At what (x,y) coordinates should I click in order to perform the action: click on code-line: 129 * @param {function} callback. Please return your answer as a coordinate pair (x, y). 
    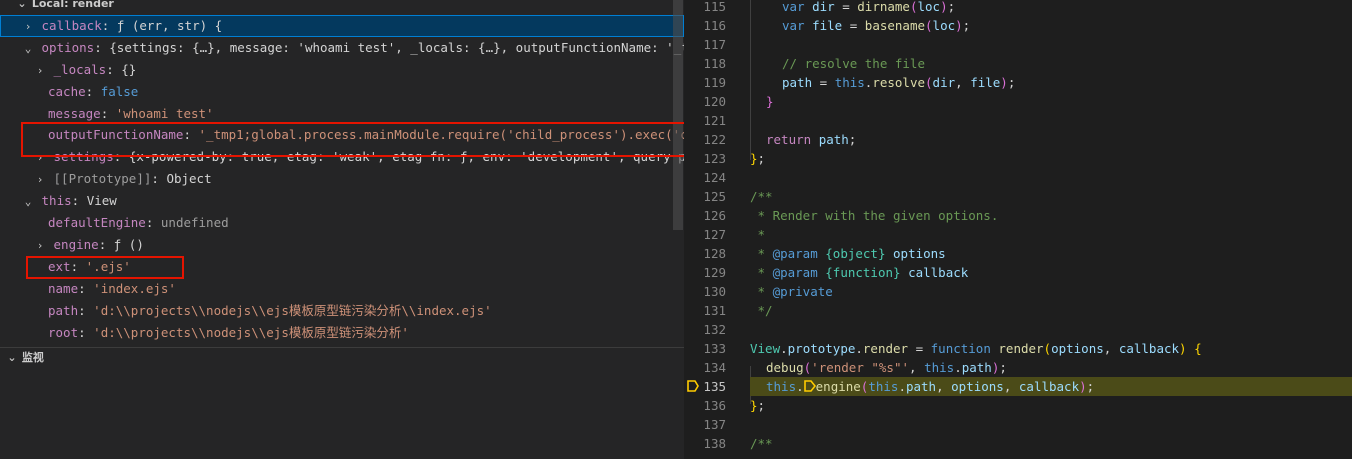
    Looking at the image, I should click on (836, 272).